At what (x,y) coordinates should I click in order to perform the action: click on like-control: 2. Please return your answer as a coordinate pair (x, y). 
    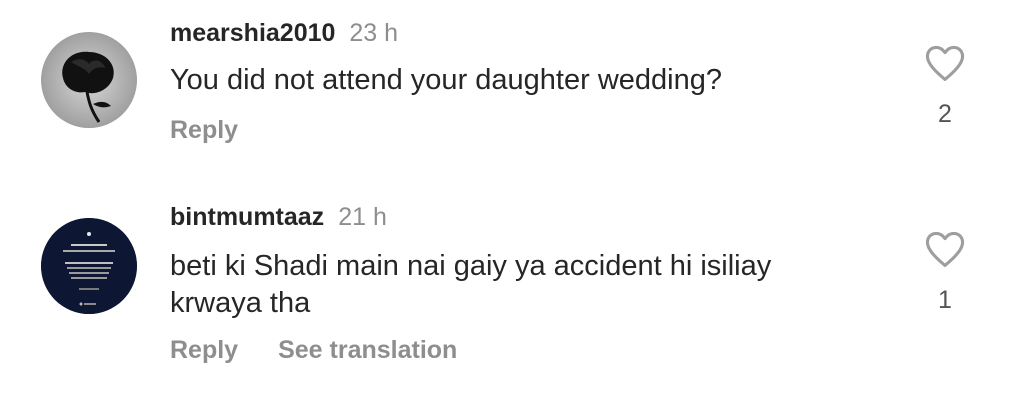
    Looking at the image, I should click on (945, 86).